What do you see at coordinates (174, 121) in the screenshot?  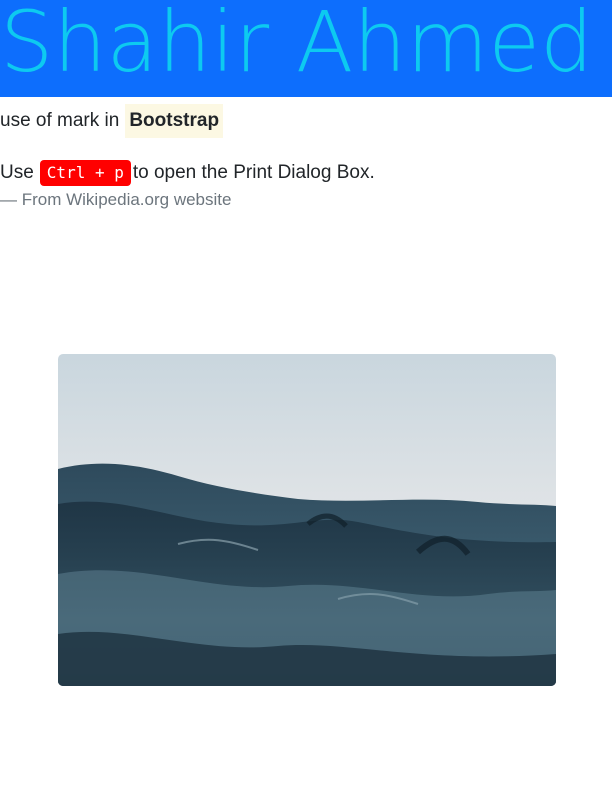 I see `highlighted-text: Bootstrap` at bounding box center [174, 121].